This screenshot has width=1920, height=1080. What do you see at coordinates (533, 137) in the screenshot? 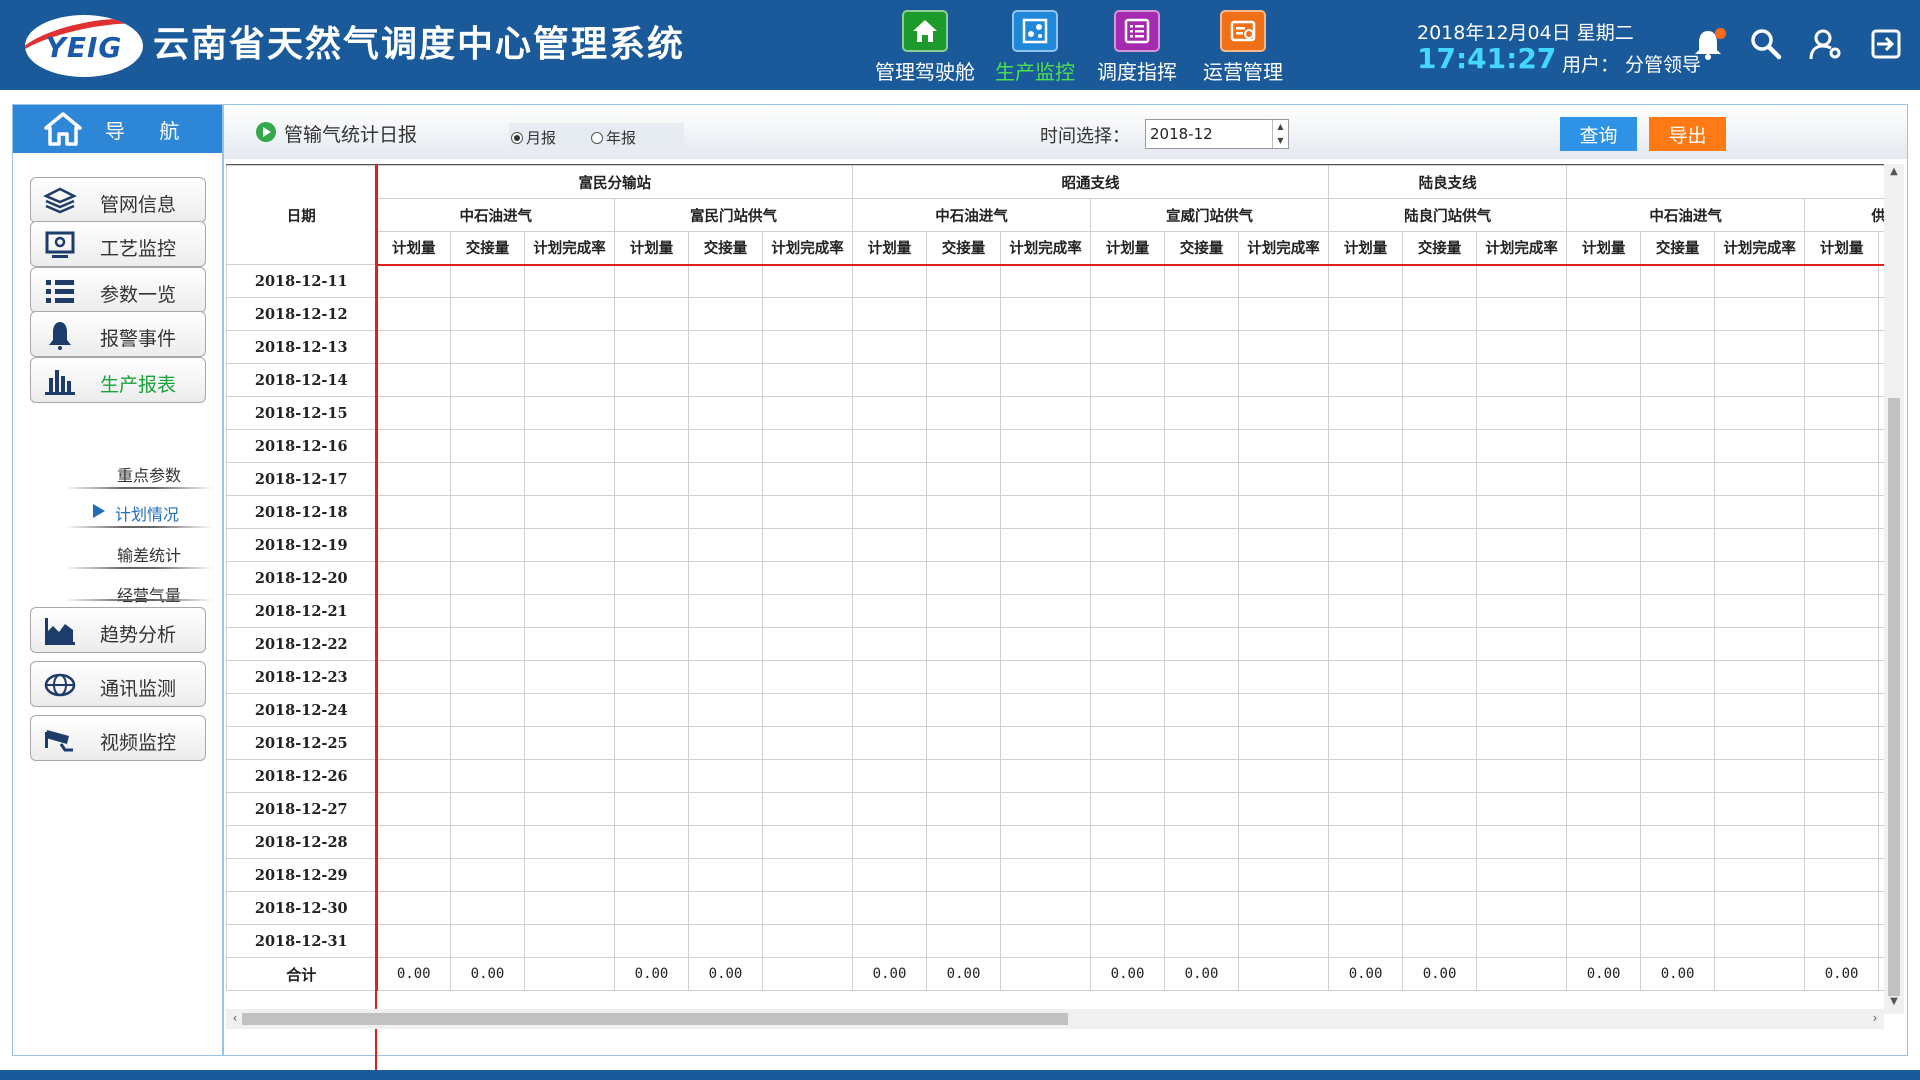
I see `radio-monthly: 月报` at bounding box center [533, 137].